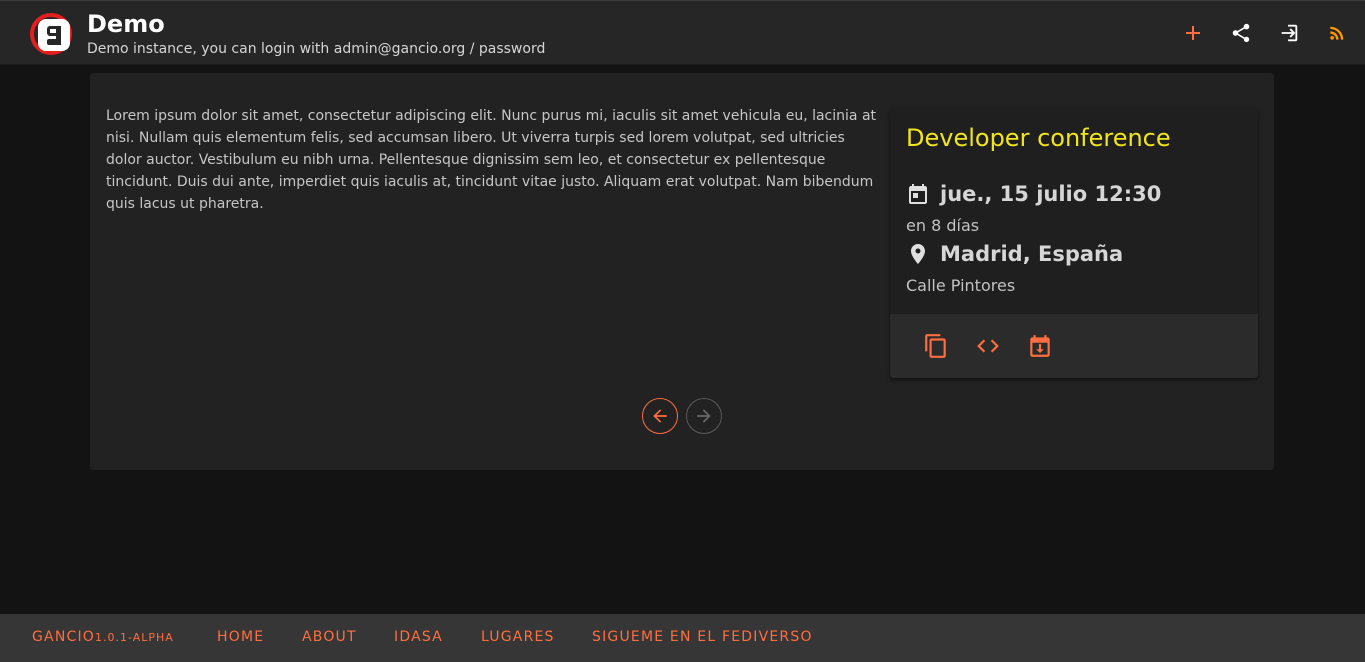  Describe the element at coordinates (961, 285) in the screenshot. I see `event-address: Calle Pintores` at that location.